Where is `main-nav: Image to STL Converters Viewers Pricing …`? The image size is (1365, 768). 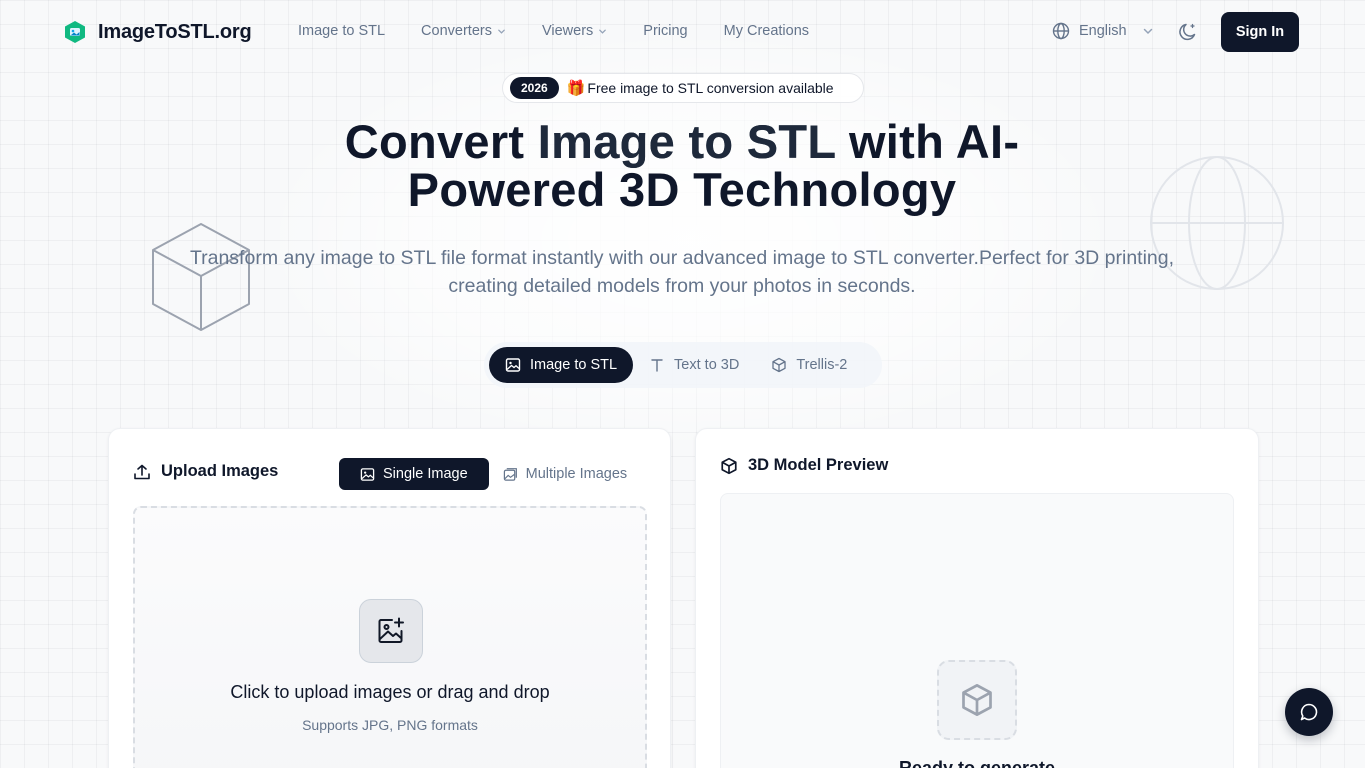
main-nav: Image to STL Converters Viewers Pricing … is located at coordinates (571, 31).